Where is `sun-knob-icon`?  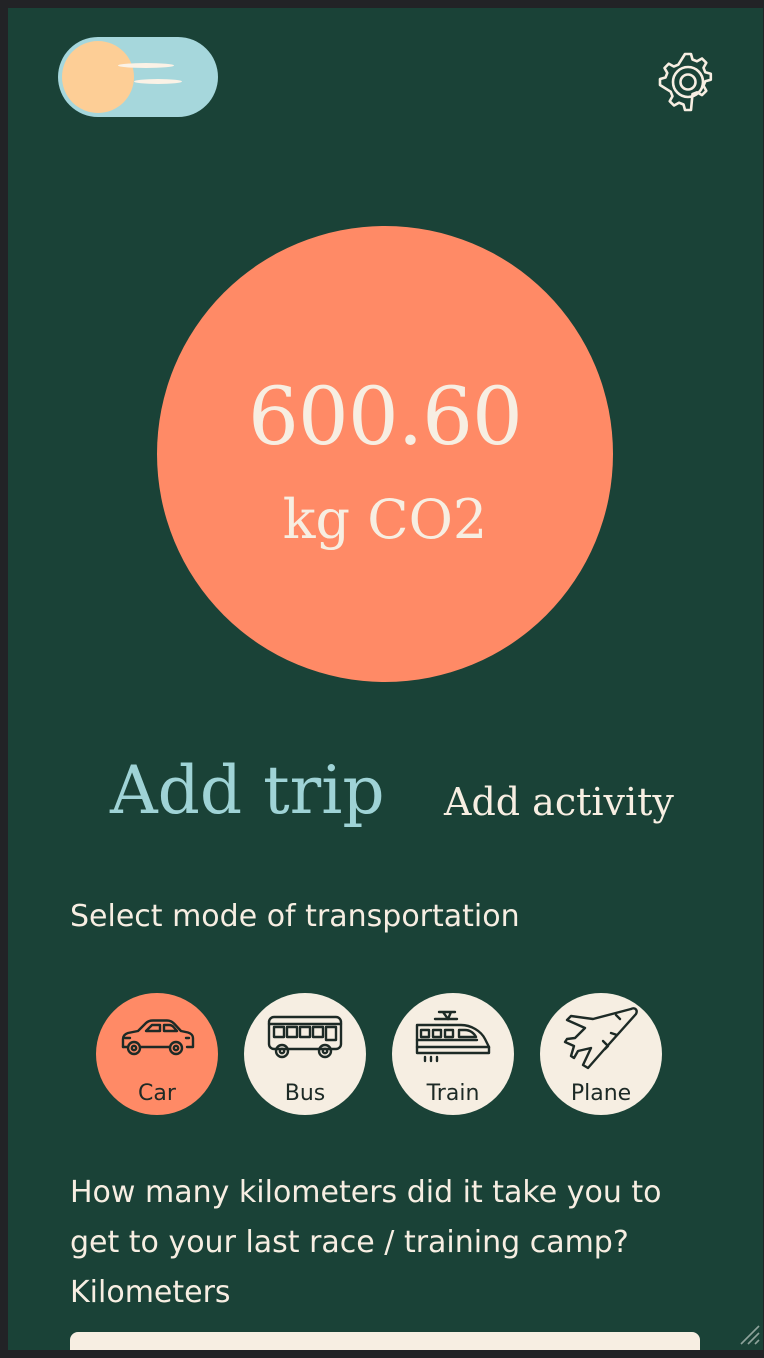
sun-knob-icon is located at coordinates (98, 77).